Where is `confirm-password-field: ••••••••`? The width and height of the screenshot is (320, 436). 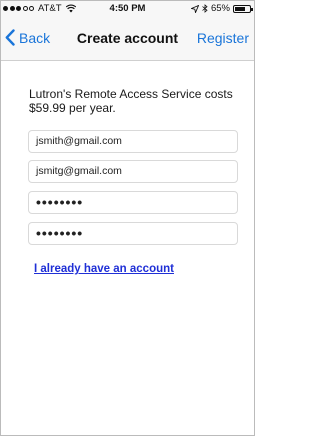
confirm-password-field: •••••••• is located at coordinates (133, 233).